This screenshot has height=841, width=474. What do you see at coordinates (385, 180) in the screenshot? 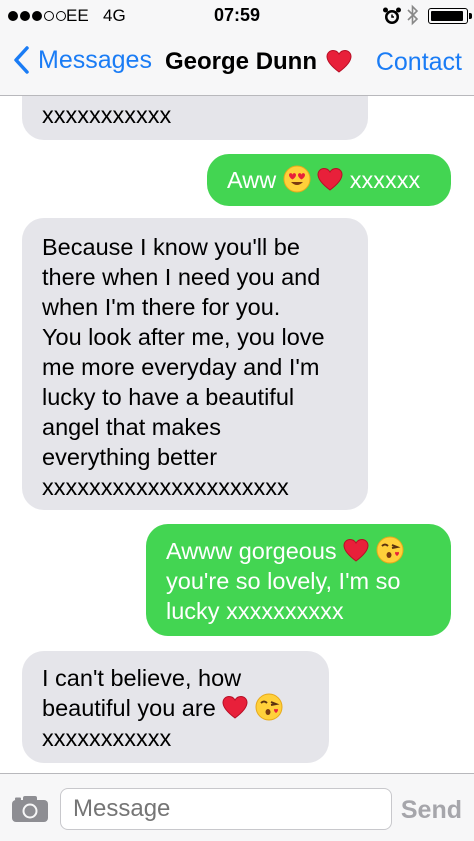
I see `message-line: xxxxxx` at bounding box center [385, 180].